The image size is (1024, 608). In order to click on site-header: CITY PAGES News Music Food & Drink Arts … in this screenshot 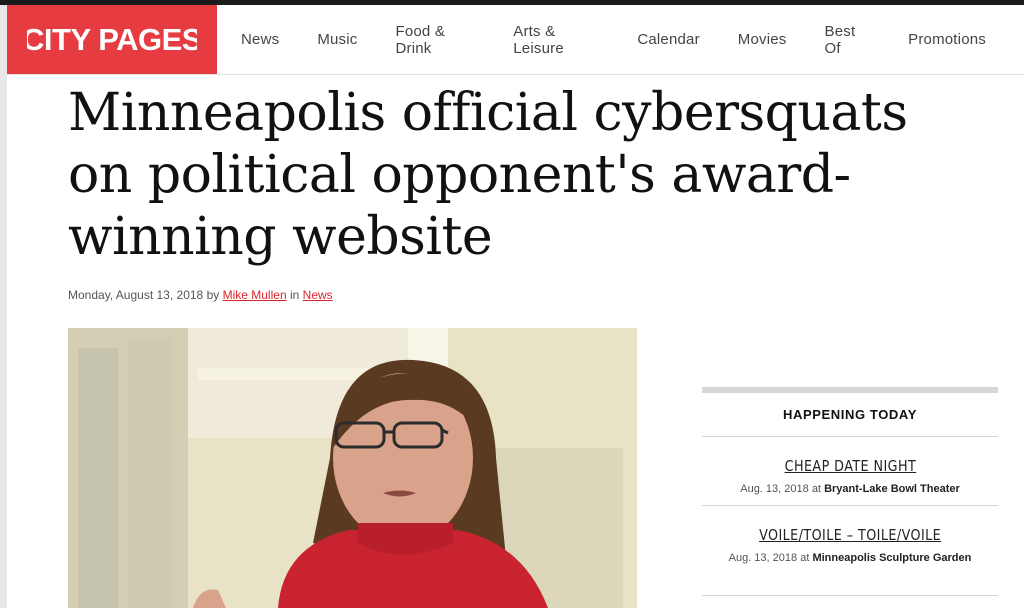, I will do `click(515, 40)`.